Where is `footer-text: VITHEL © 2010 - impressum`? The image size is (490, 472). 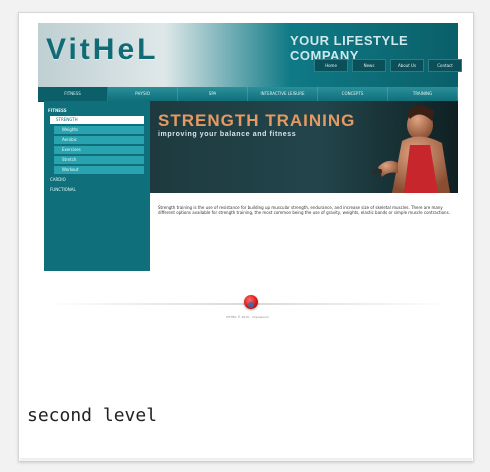 footer-text: VITHEL © 2010 - impressum is located at coordinates (247, 317).